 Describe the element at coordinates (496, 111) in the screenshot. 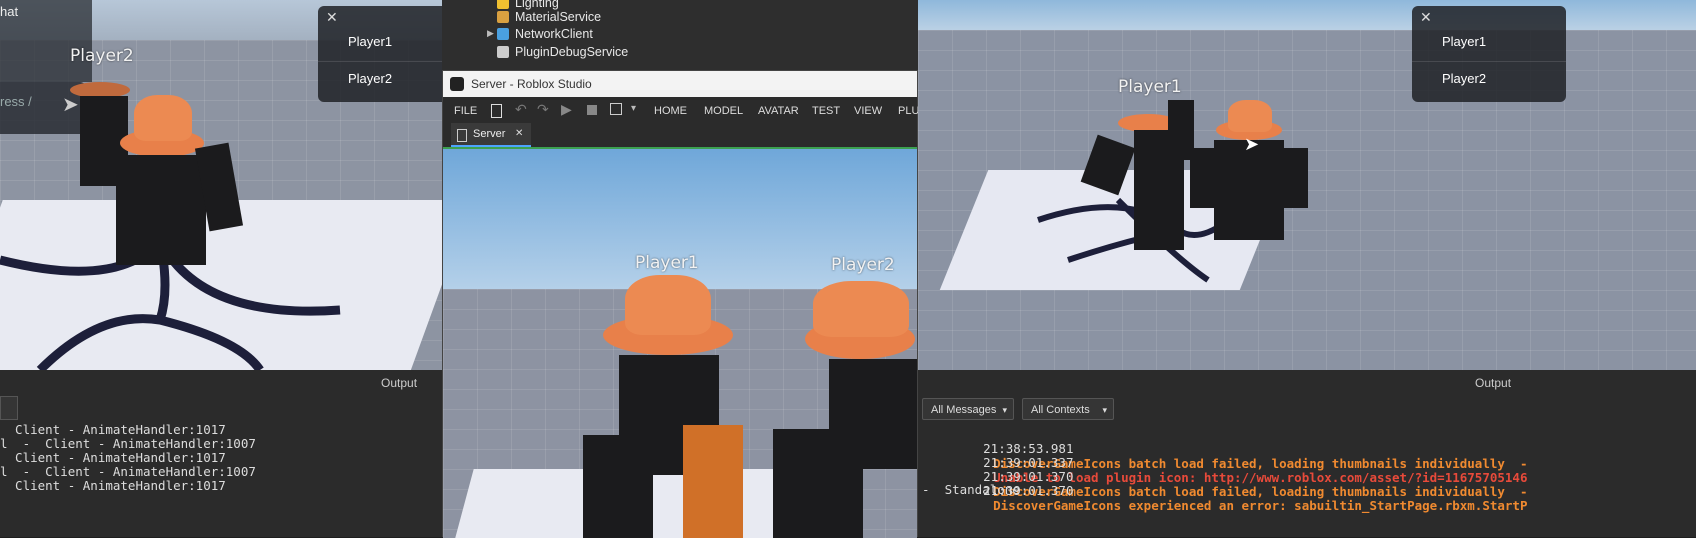

I see `new-file-icon` at that location.